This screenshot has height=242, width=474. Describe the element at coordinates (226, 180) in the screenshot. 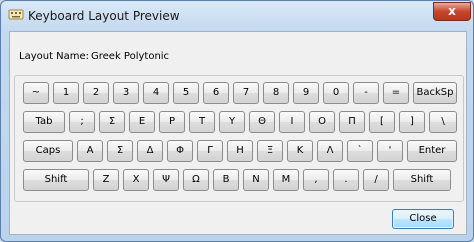

I see `key: Β` at that location.